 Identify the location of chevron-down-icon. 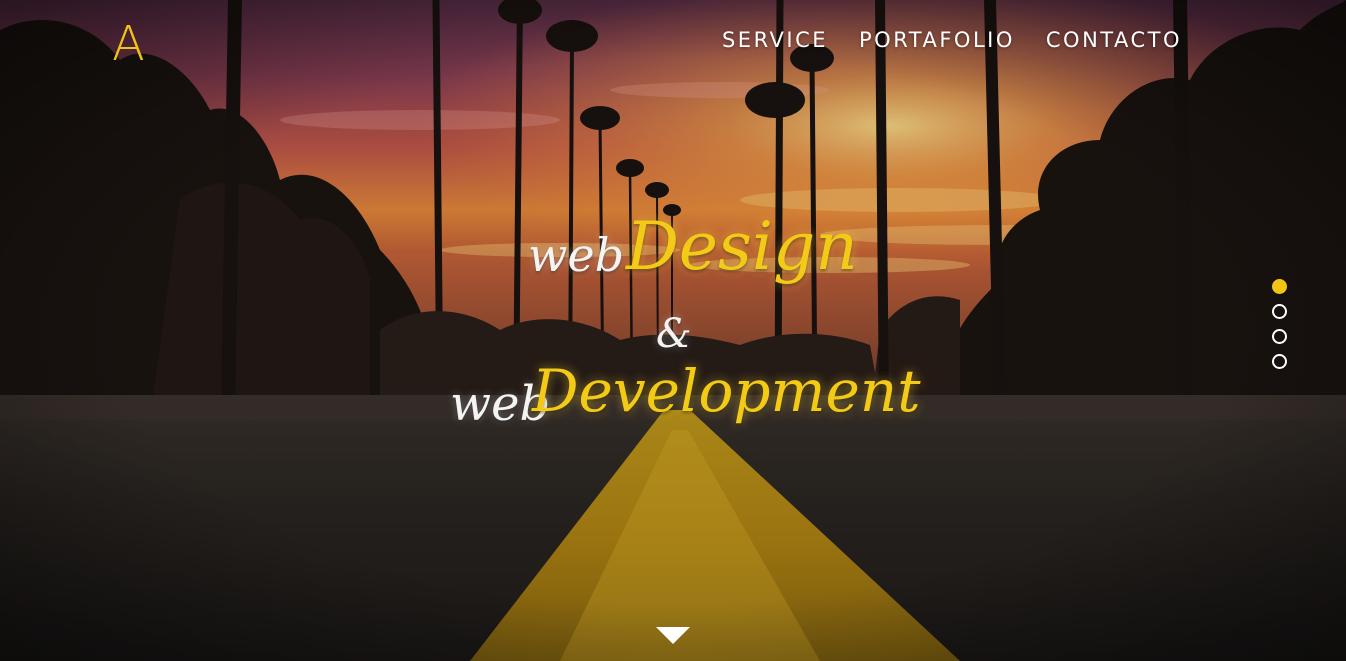
(673, 637).